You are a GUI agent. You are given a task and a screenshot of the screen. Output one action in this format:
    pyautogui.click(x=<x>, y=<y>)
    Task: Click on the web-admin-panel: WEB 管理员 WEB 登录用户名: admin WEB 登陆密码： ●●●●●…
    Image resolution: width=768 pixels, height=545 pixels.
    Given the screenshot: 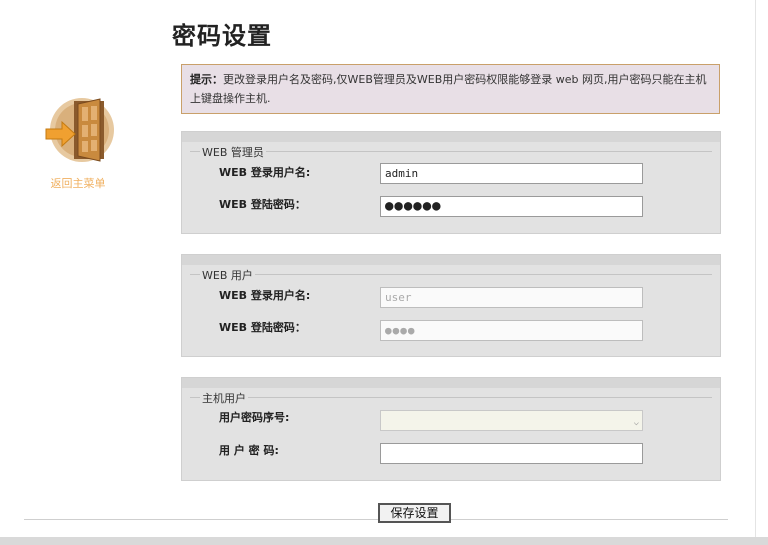 What is the action you would take?
    pyautogui.click(x=451, y=182)
    